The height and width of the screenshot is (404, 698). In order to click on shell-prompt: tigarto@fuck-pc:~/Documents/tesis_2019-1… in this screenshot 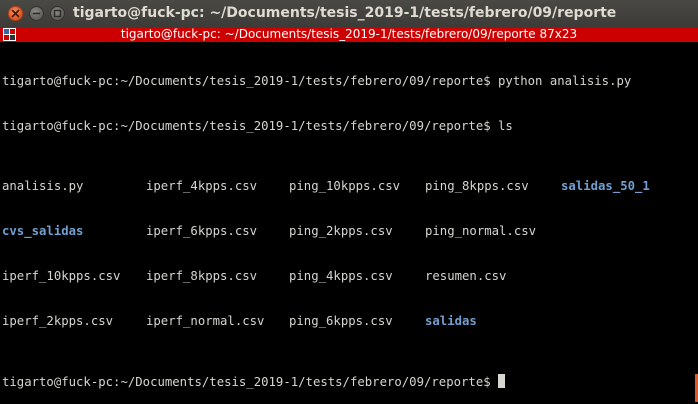, I will do `click(246, 382)`.